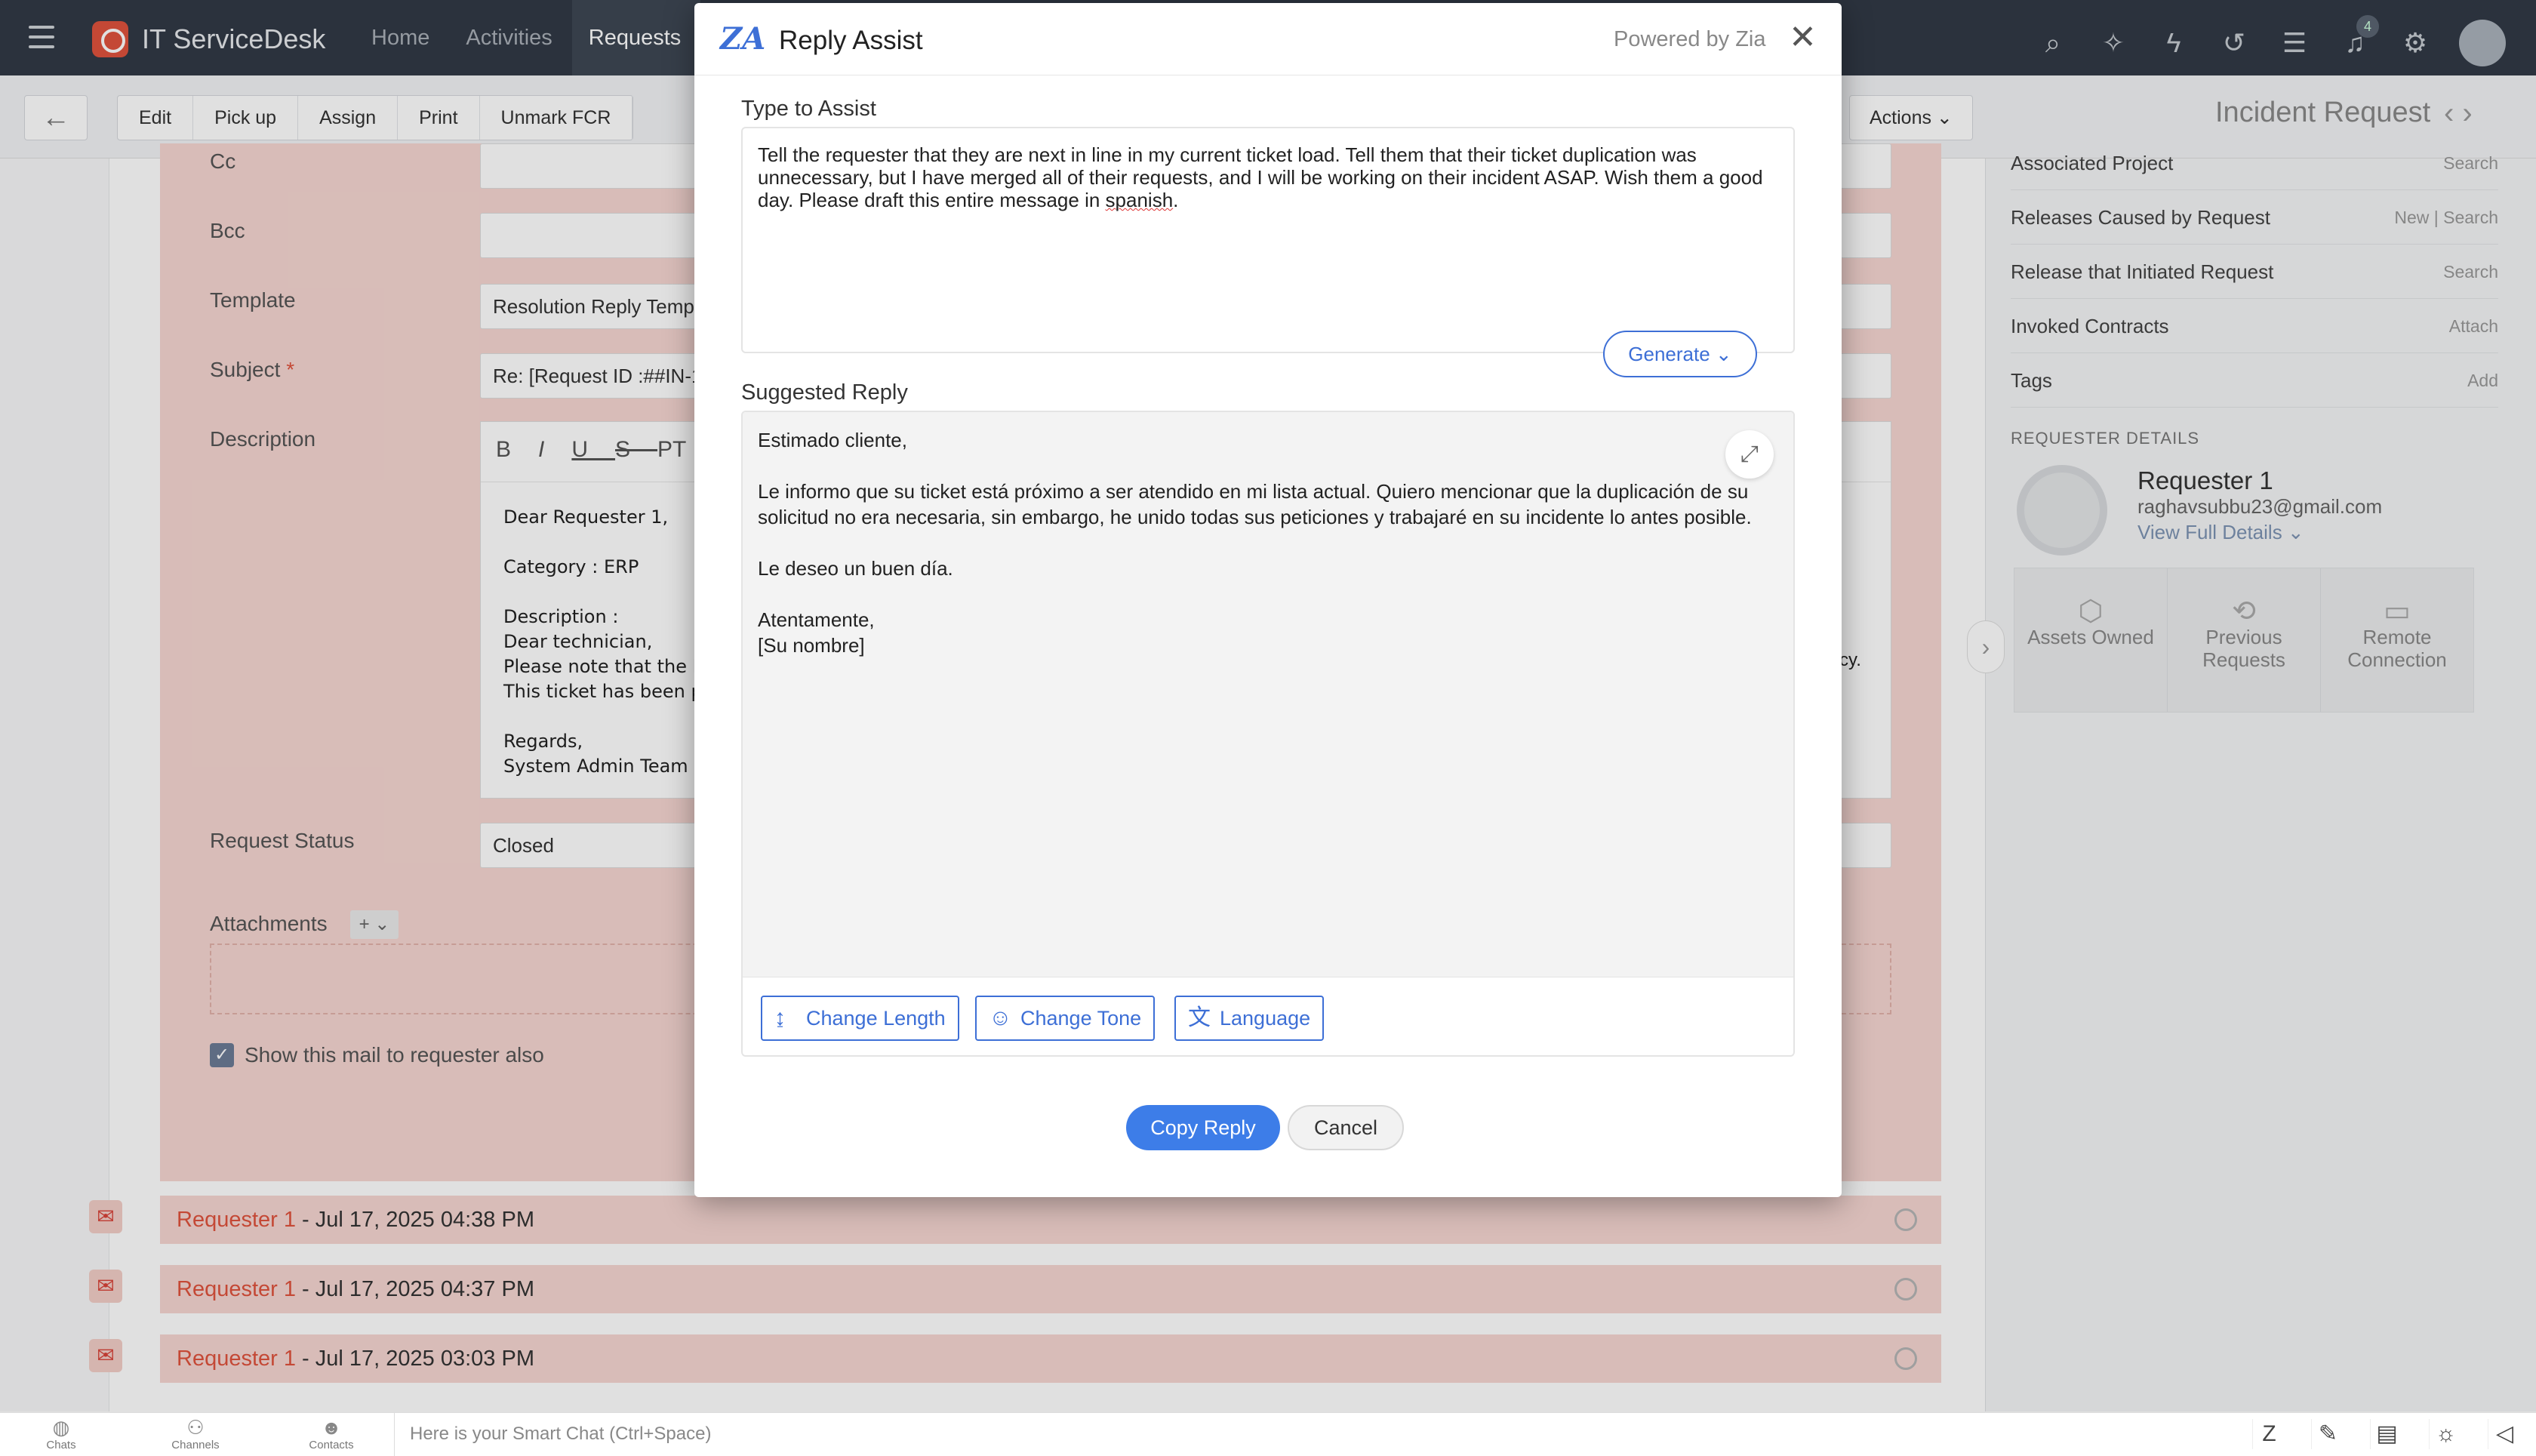 The width and height of the screenshot is (2536, 1456). I want to click on smart-chat-input: Here is your Smart Chat (Ctrl+Space), so click(1299, 1434).